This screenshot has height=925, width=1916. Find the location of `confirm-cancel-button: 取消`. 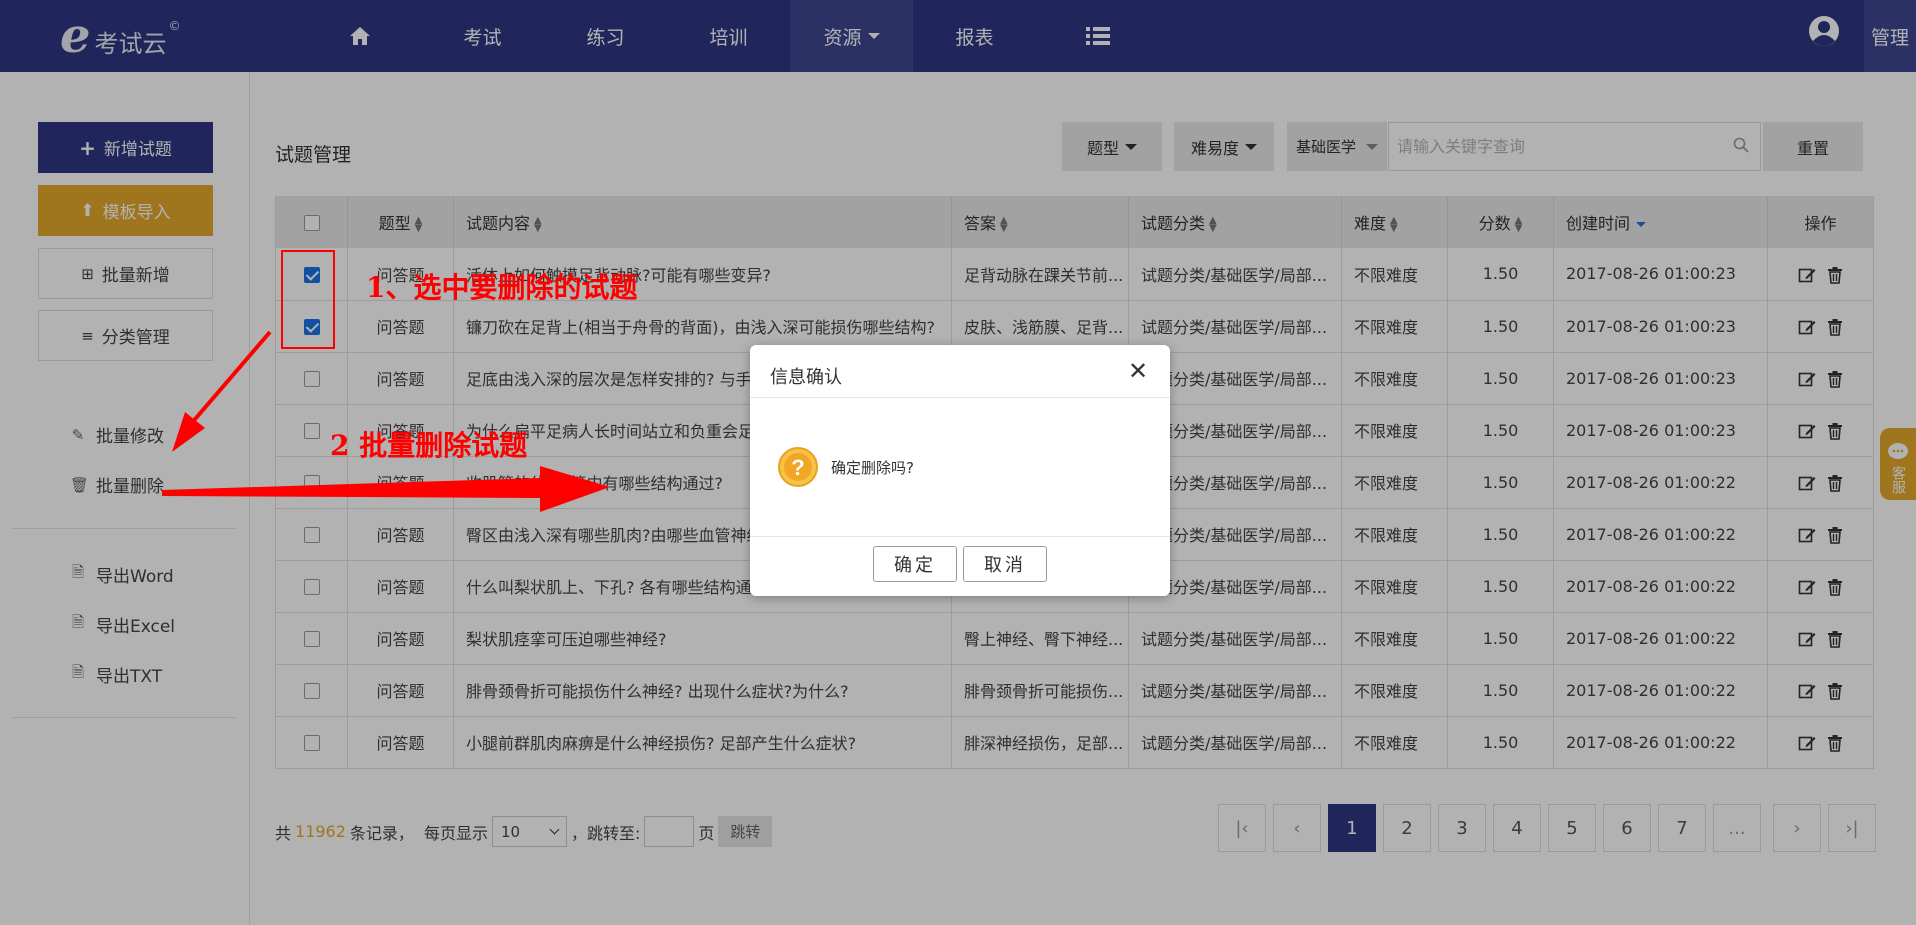

confirm-cancel-button: 取消 is located at coordinates (1005, 564).